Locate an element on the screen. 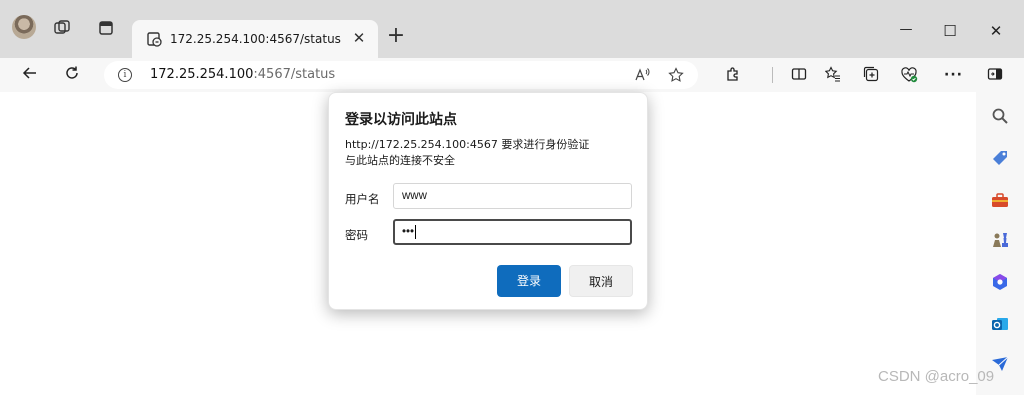 The width and height of the screenshot is (1024, 395). extensions-icon is located at coordinates (733, 75).